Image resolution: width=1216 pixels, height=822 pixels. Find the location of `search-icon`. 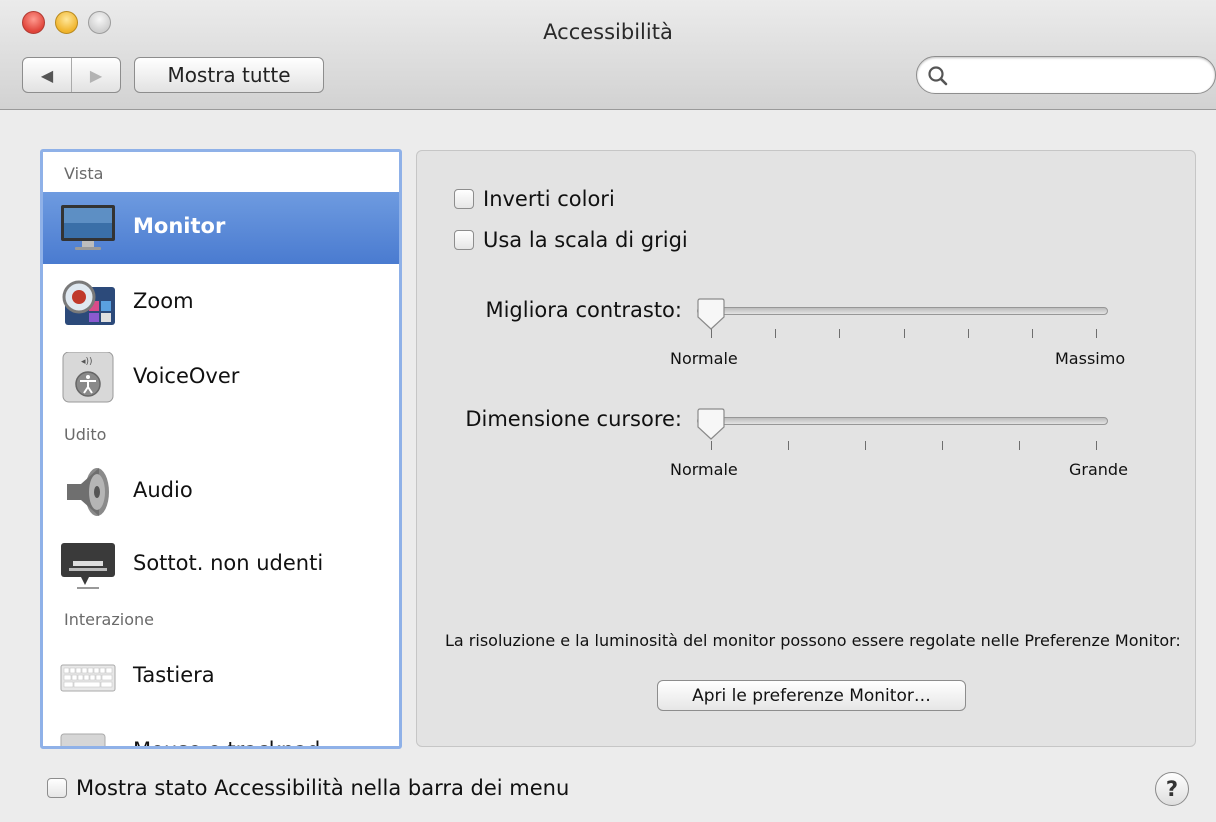

search-icon is located at coordinates (938, 76).